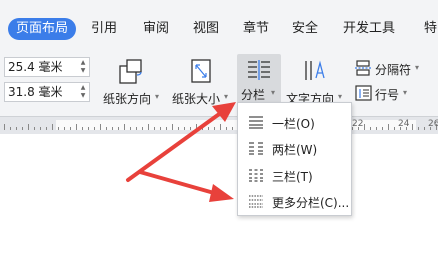 This screenshot has width=438, height=259. I want to click on annotation-arrows, so click(181, 152).